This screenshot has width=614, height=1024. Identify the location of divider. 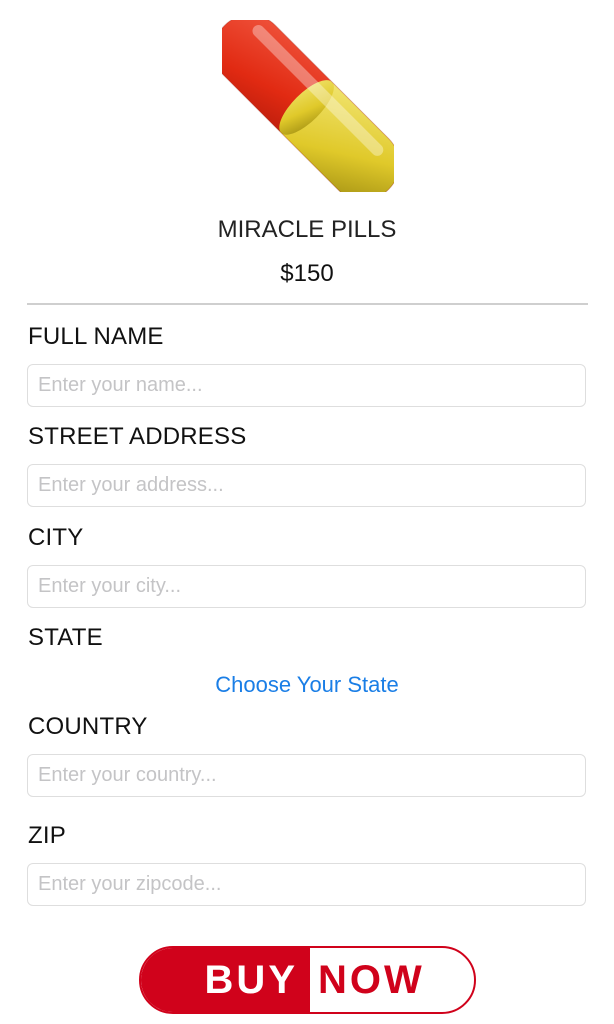
(307, 304).